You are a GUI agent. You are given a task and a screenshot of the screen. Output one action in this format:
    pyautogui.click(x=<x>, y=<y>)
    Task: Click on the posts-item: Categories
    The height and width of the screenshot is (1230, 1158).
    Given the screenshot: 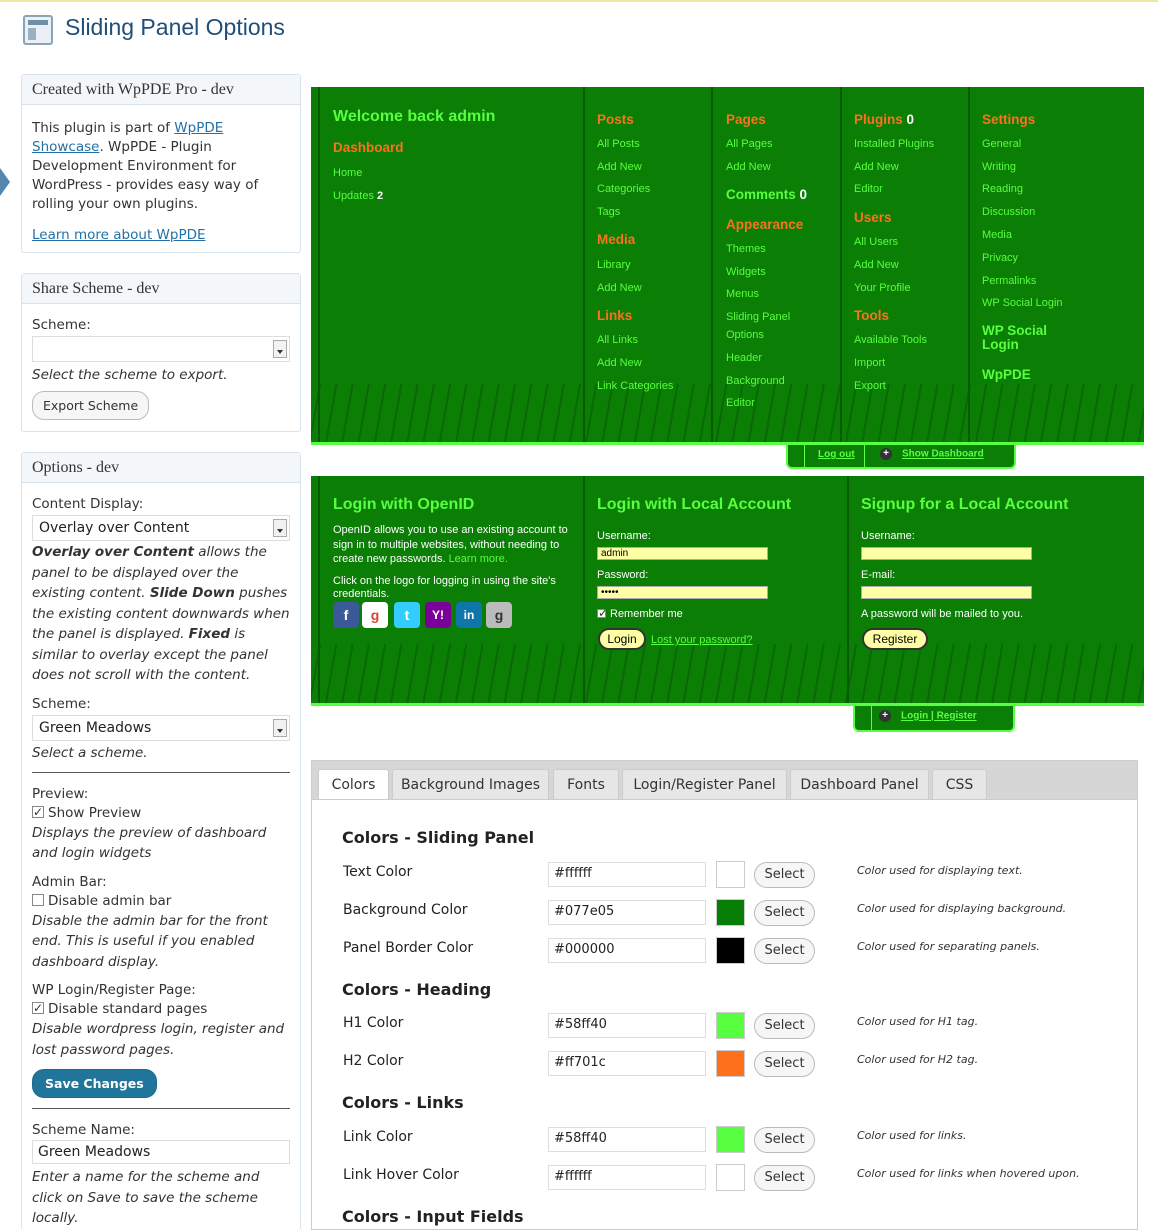 What is the action you would take?
    pyautogui.click(x=623, y=189)
    